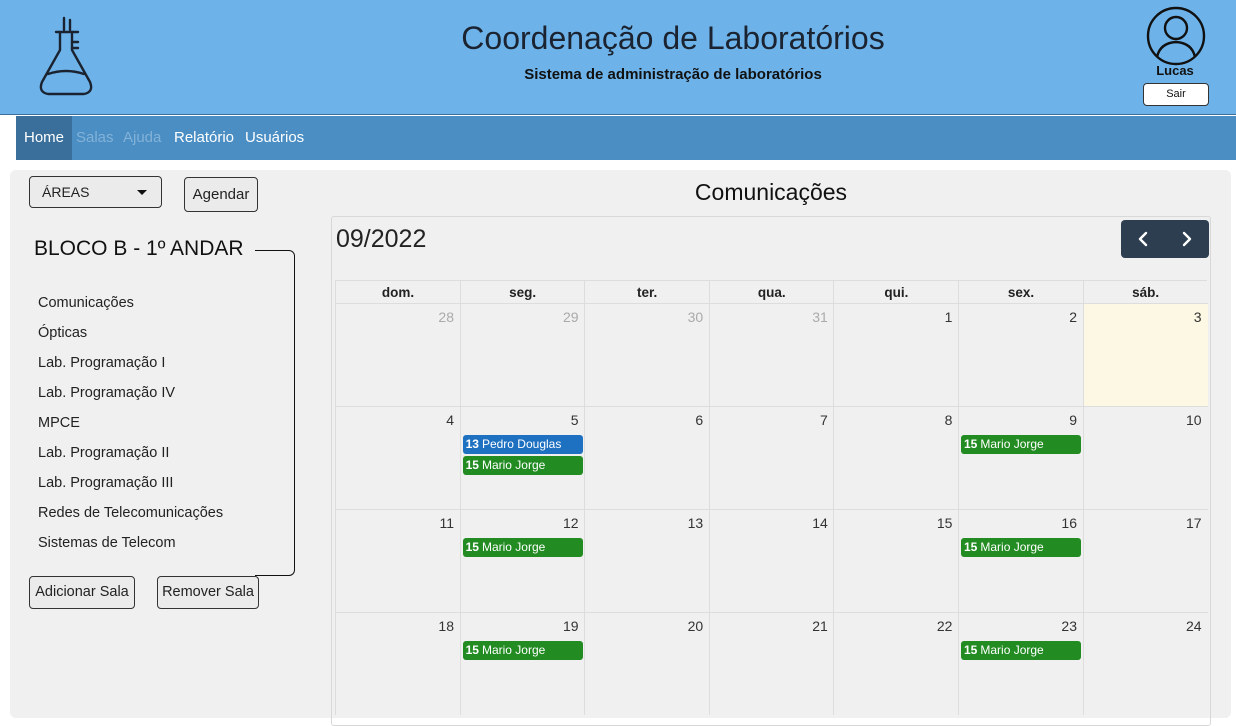 This screenshot has height=726, width=1236. I want to click on chevron-right-icon, so click(1187, 239).